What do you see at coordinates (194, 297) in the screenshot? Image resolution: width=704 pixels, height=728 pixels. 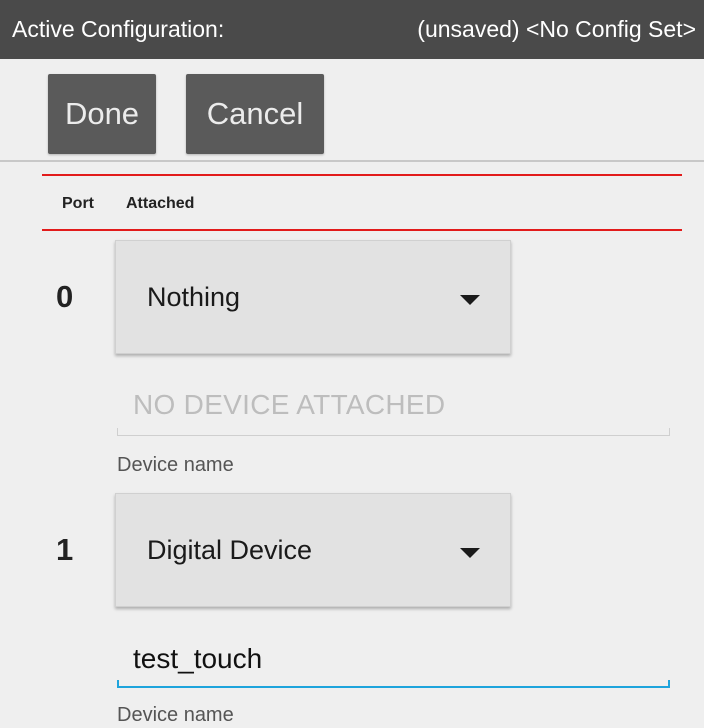 I see `device-type-selected: Nothing` at bounding box center [194, 297].